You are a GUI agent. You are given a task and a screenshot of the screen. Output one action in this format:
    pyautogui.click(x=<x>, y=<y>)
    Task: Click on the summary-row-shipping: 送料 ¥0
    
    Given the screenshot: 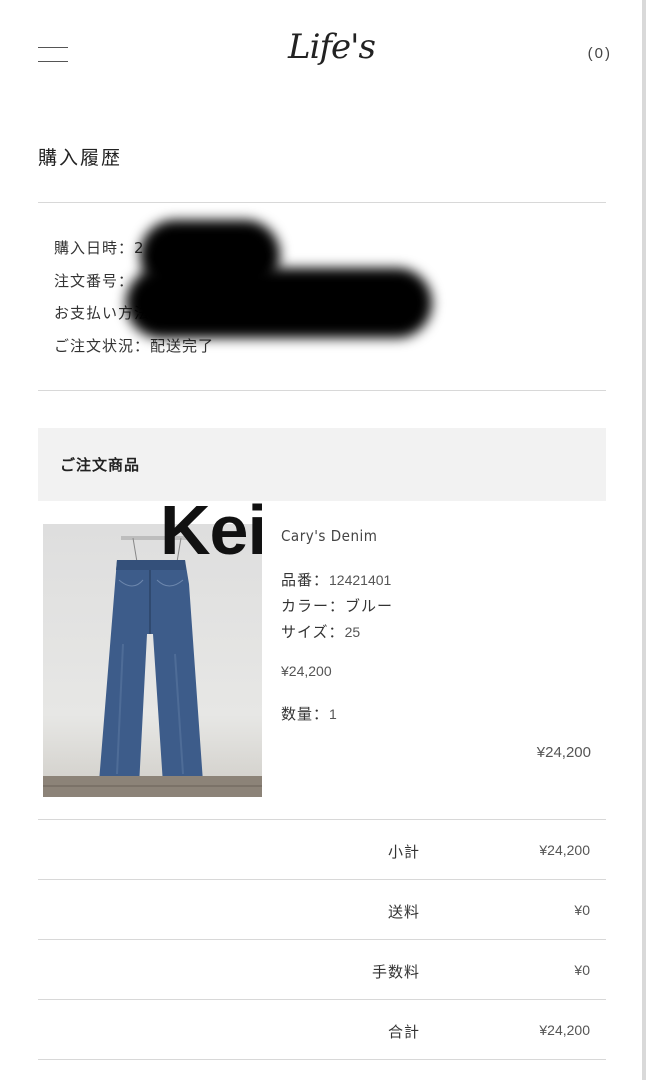 What is the action you would take?
    pyautogui.click(x=322, y=910)
    